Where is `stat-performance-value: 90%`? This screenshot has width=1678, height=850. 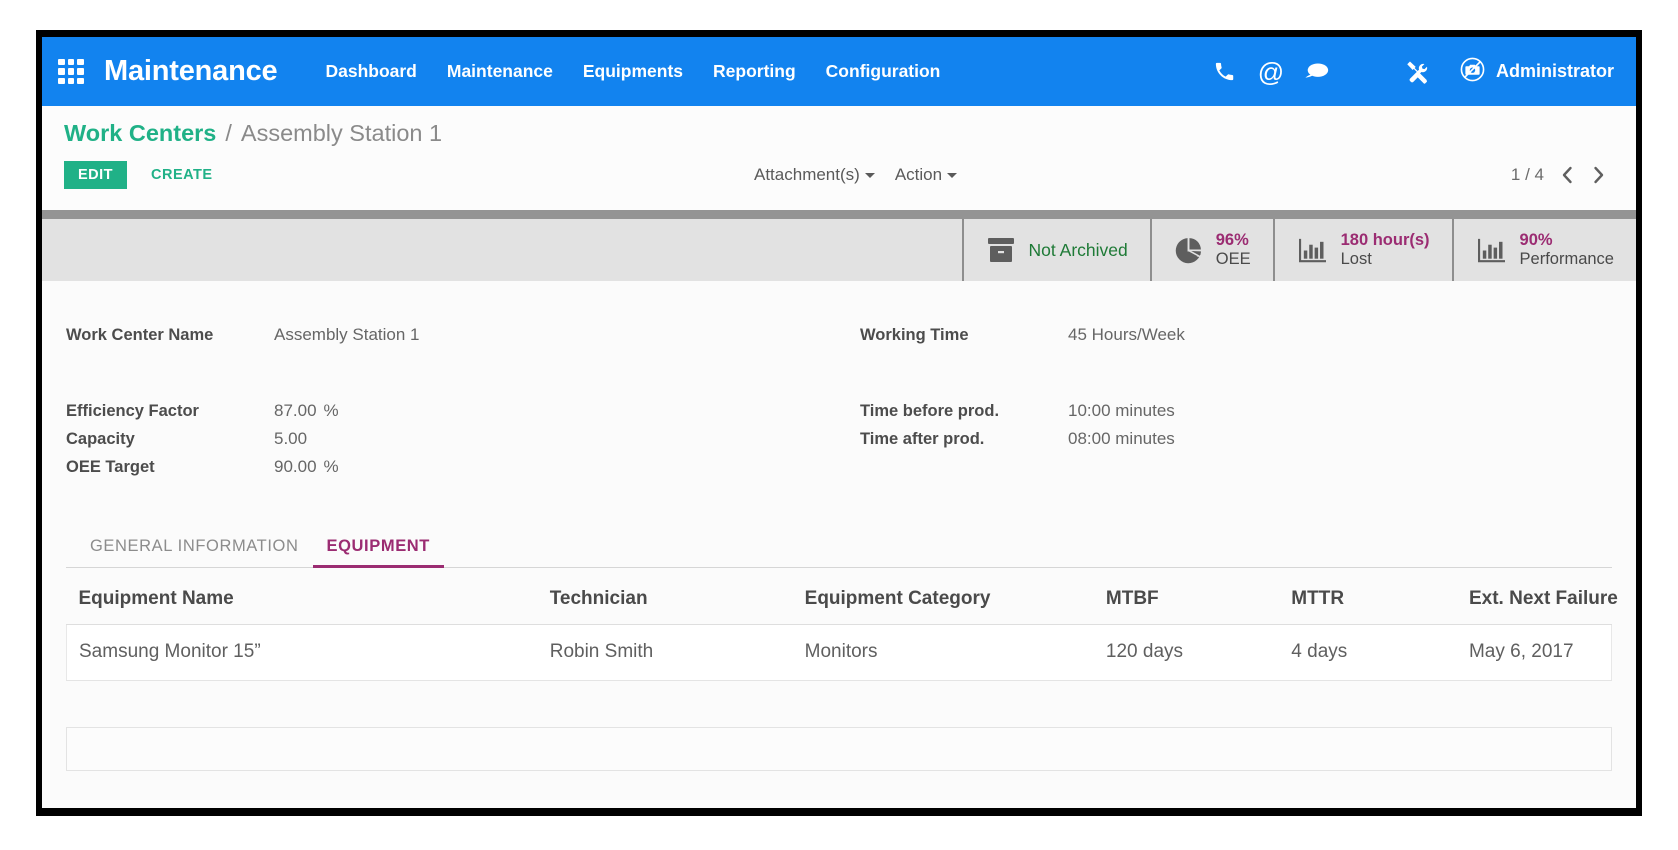
stat-performance-value: 90% is located at coordinates (1536, 240).